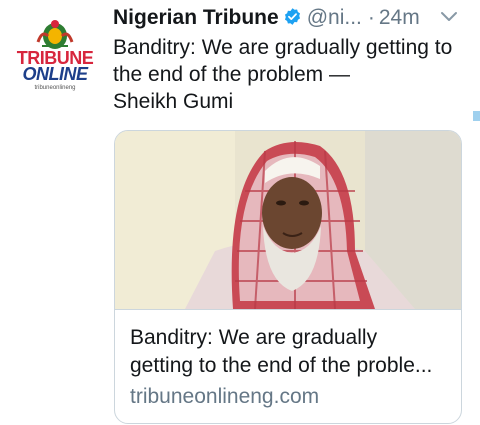 The width and height of the screenshot is (480, 425). Describe the element at coordinates (254, 337) in the screenshot. I see `card-title-line: Banditry: We are gradually` at that location.